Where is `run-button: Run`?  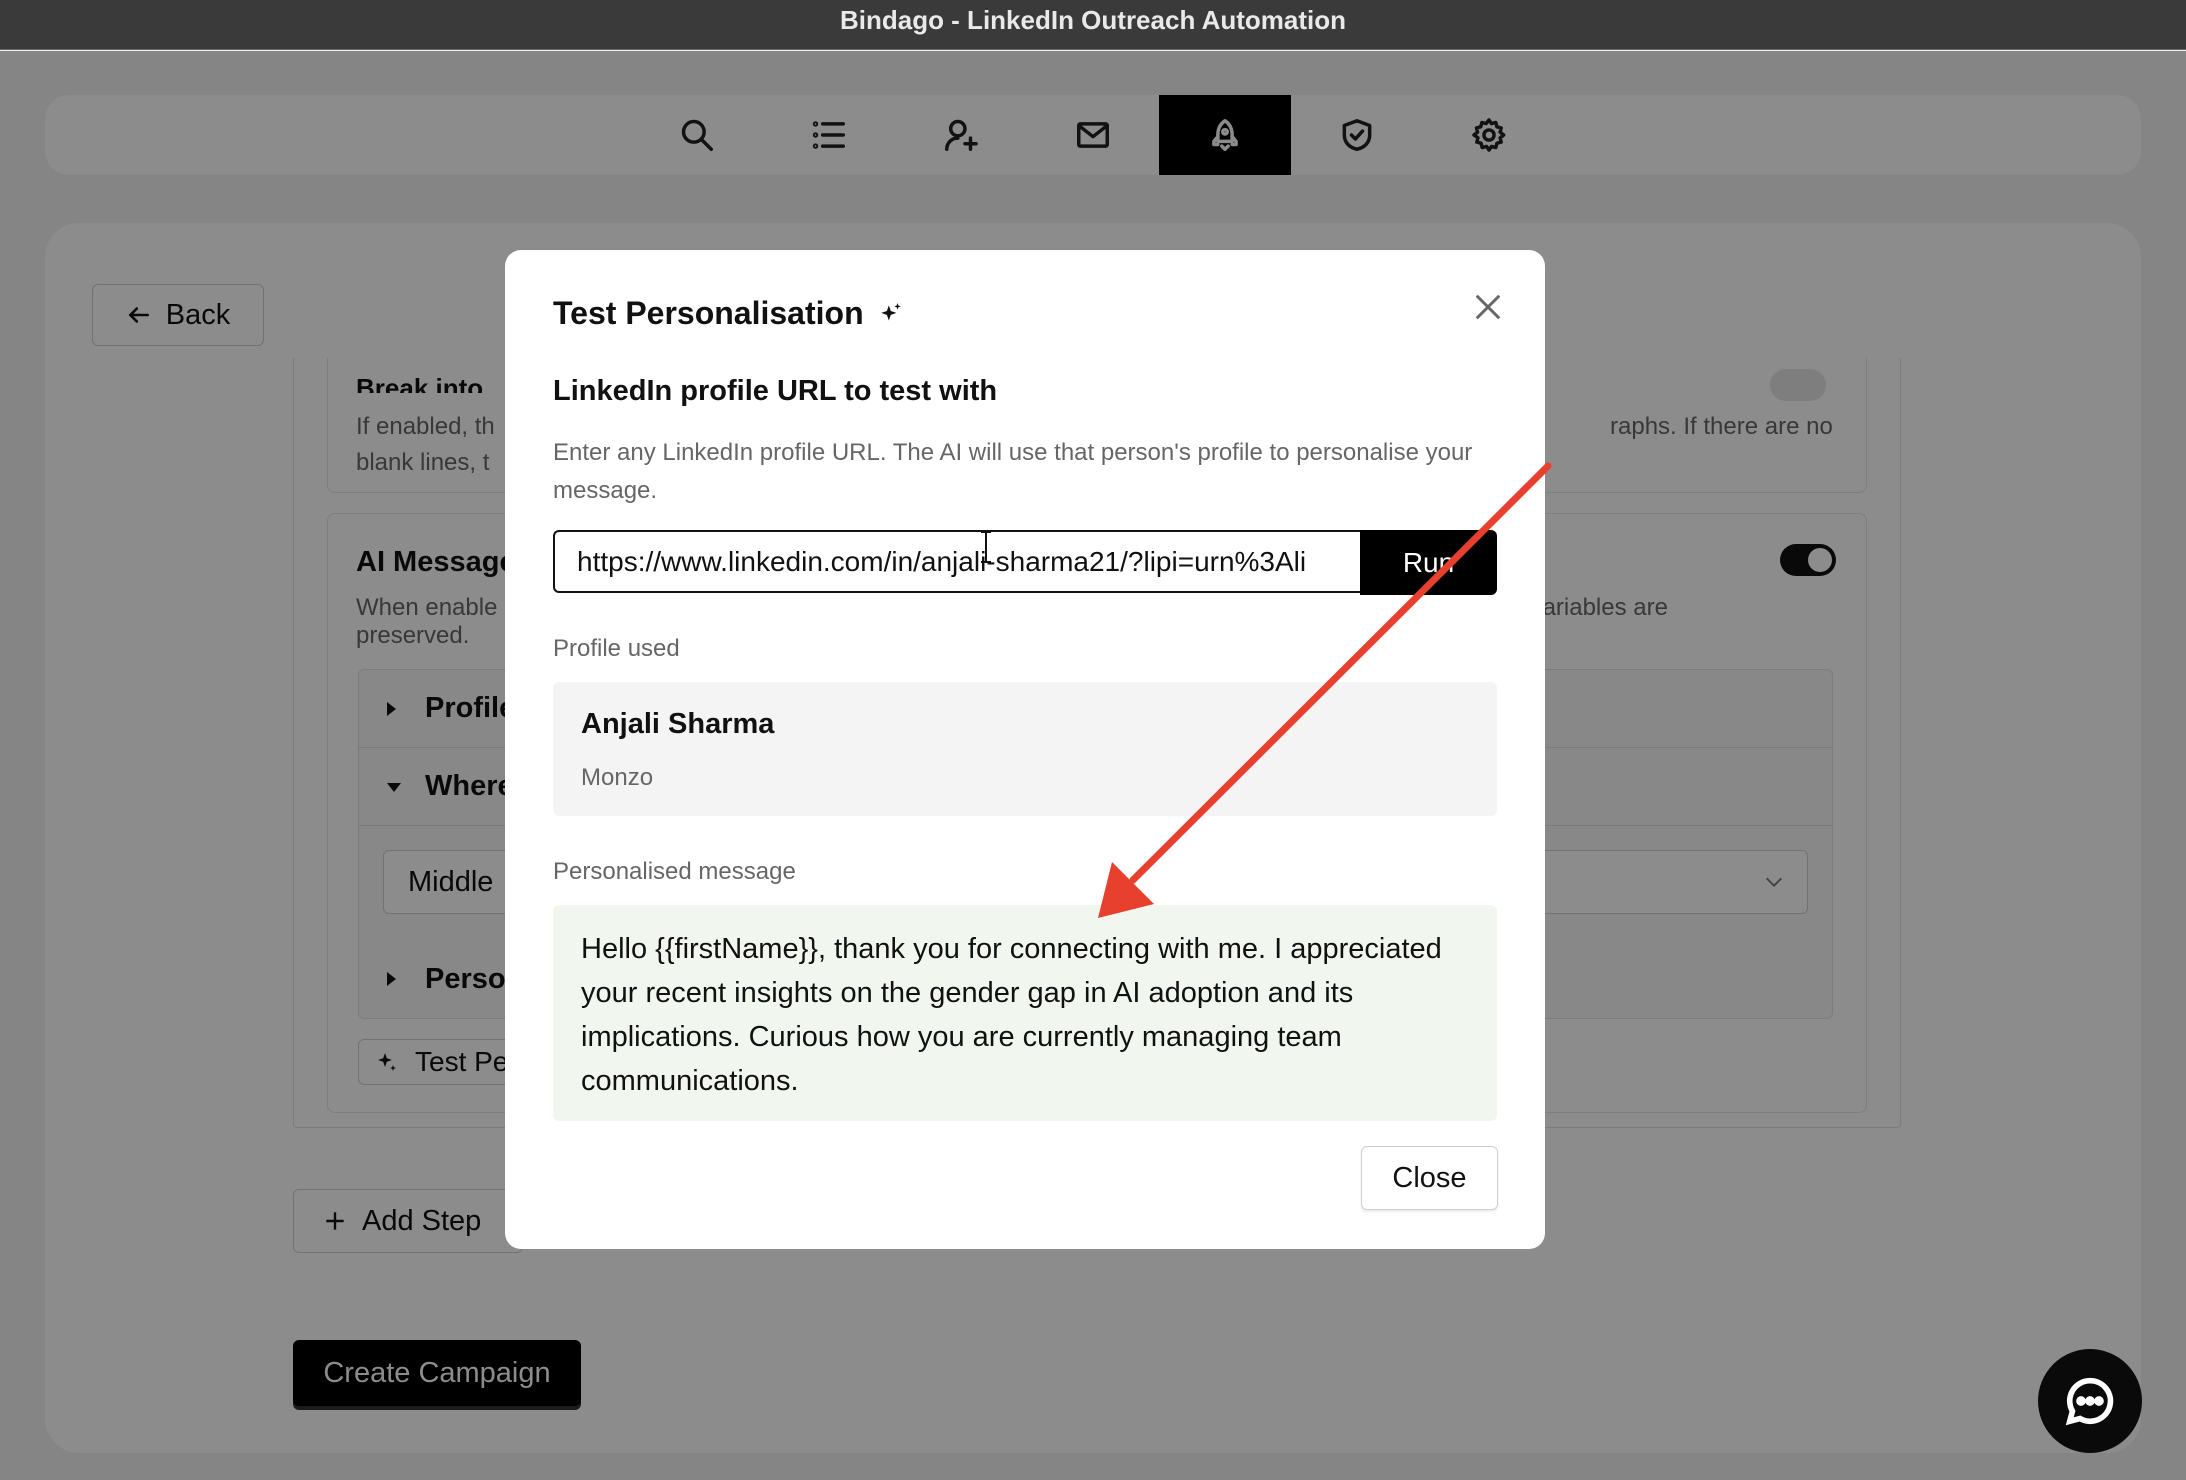
run-button: Run is located at coordinates (1428, 562).